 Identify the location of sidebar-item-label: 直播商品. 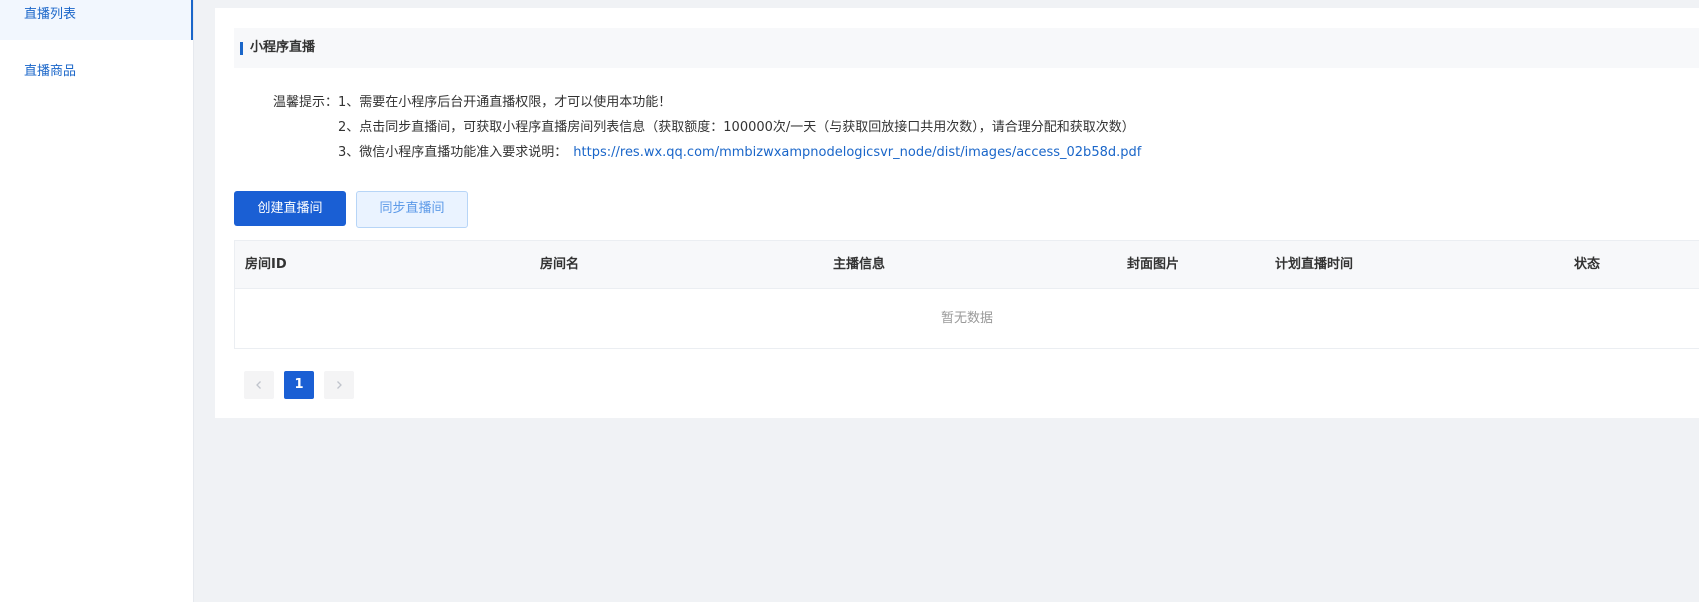
(50, 71).